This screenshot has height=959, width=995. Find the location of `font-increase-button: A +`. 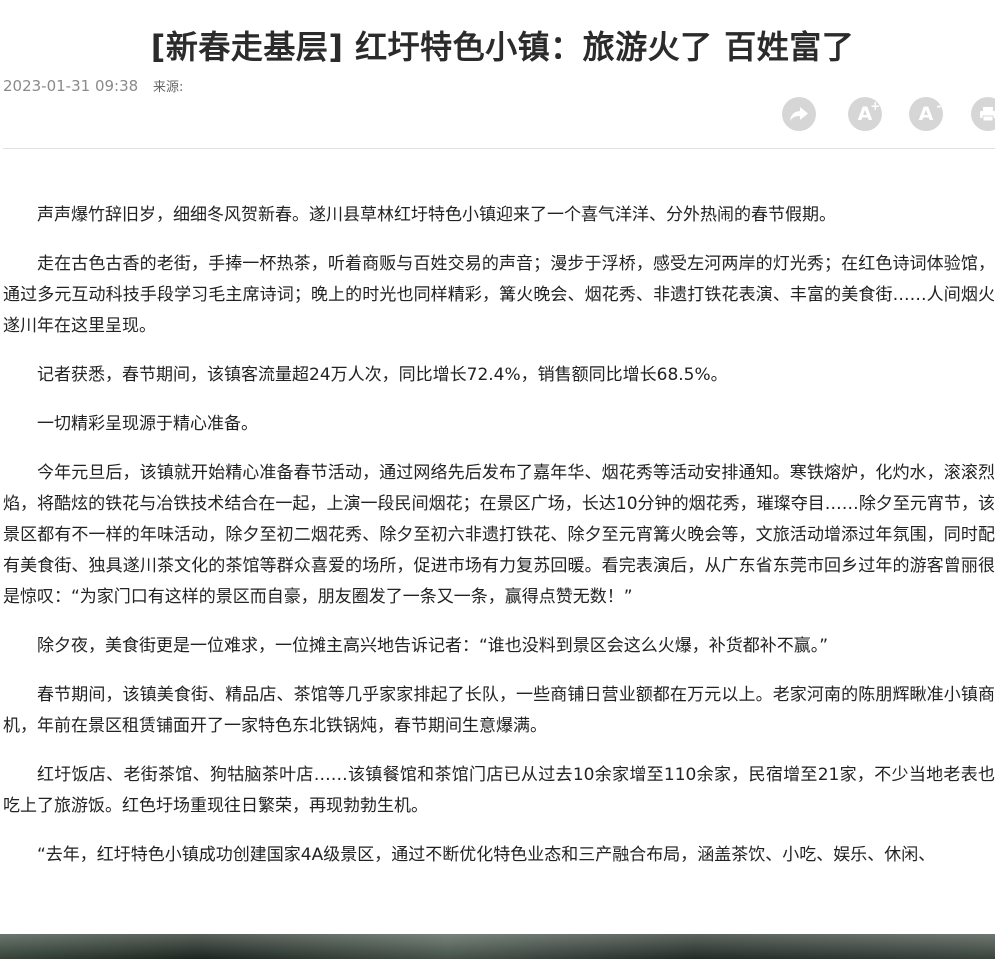

font-increase-button: A + is located at coordinates (865, 114).